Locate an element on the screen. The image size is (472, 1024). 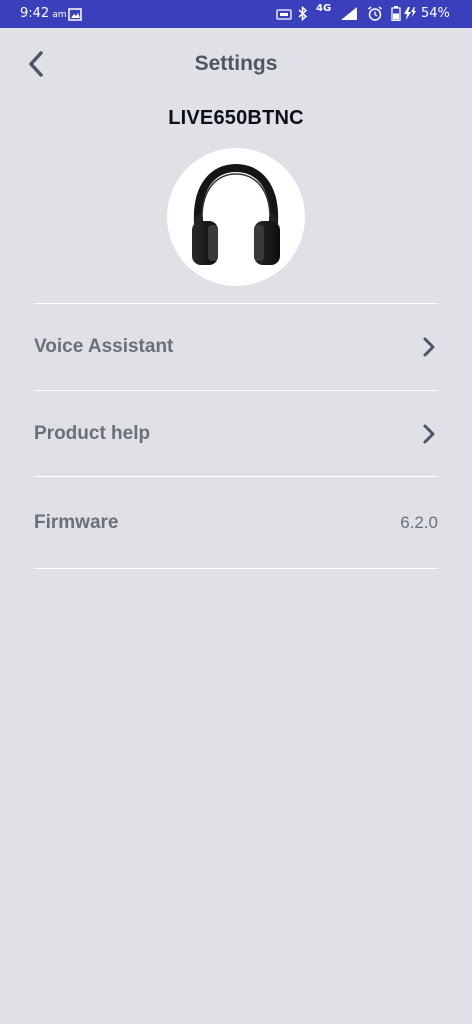
status-time: 9:42 am is located at coordinates (43, 13).